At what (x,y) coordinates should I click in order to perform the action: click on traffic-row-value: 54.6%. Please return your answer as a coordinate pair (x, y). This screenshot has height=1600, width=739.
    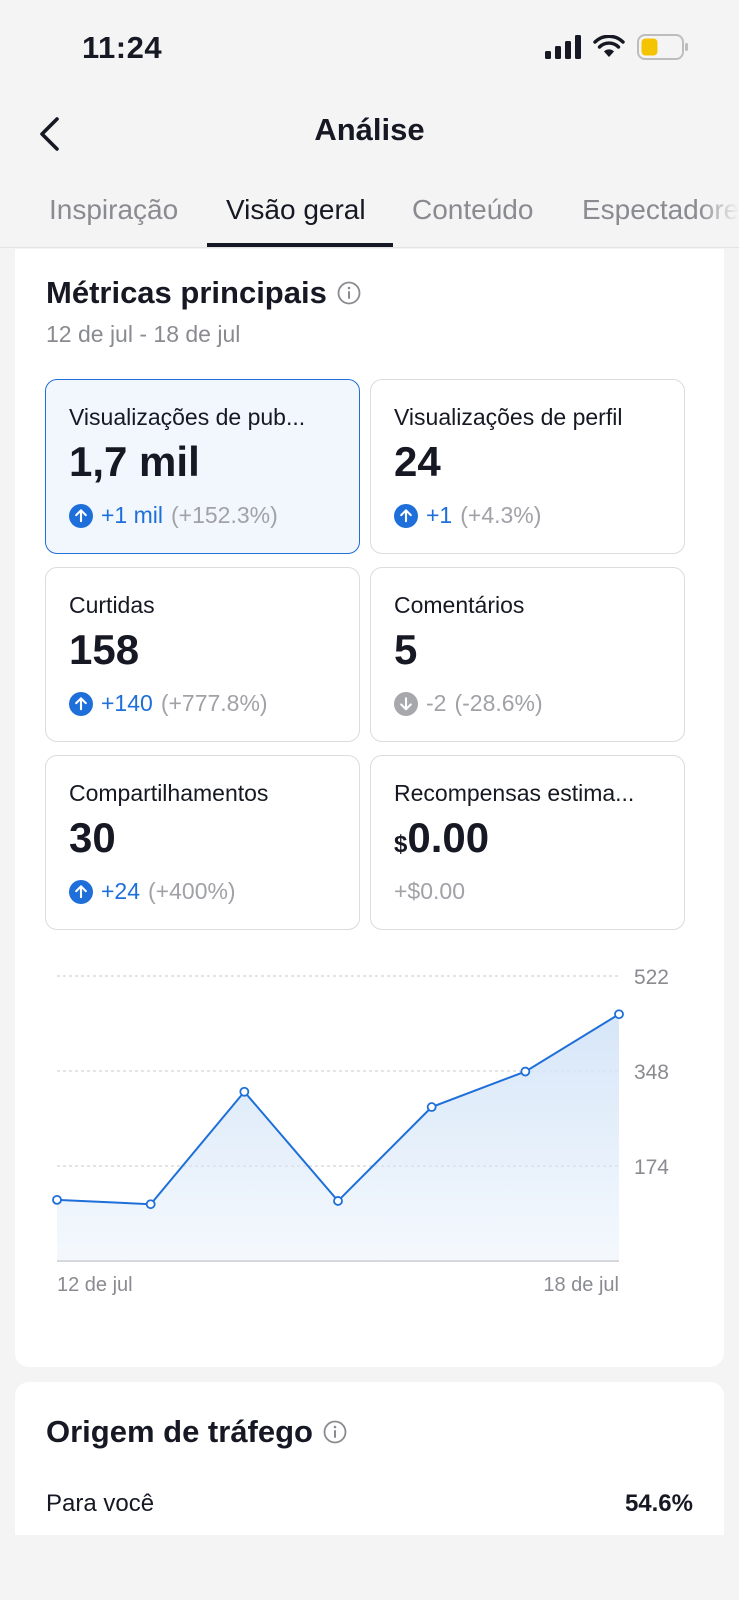
    Looking at the image, I should click on (658, 1503).